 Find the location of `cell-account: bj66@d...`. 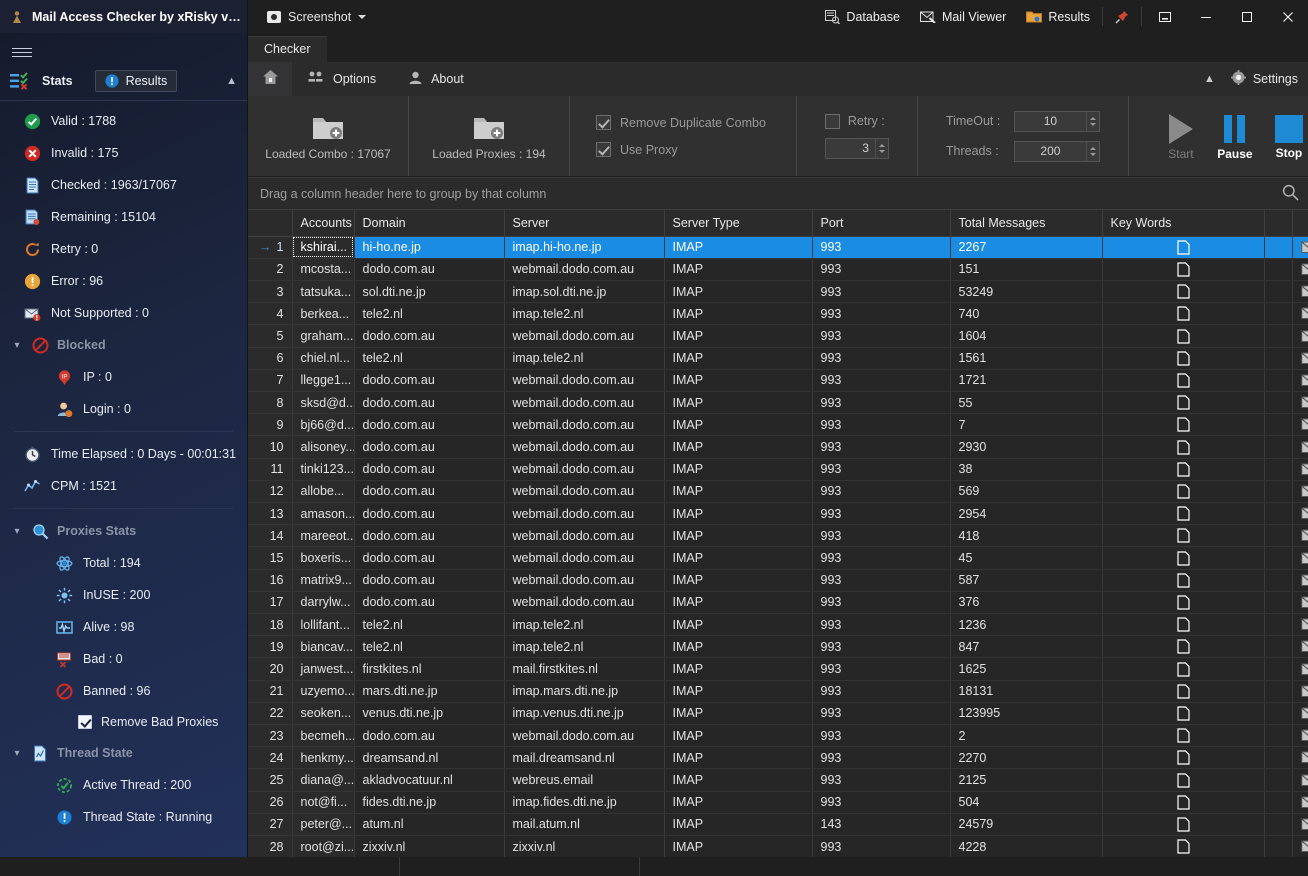

cell-account: bj66@d... is located at coordinates (323, 425).